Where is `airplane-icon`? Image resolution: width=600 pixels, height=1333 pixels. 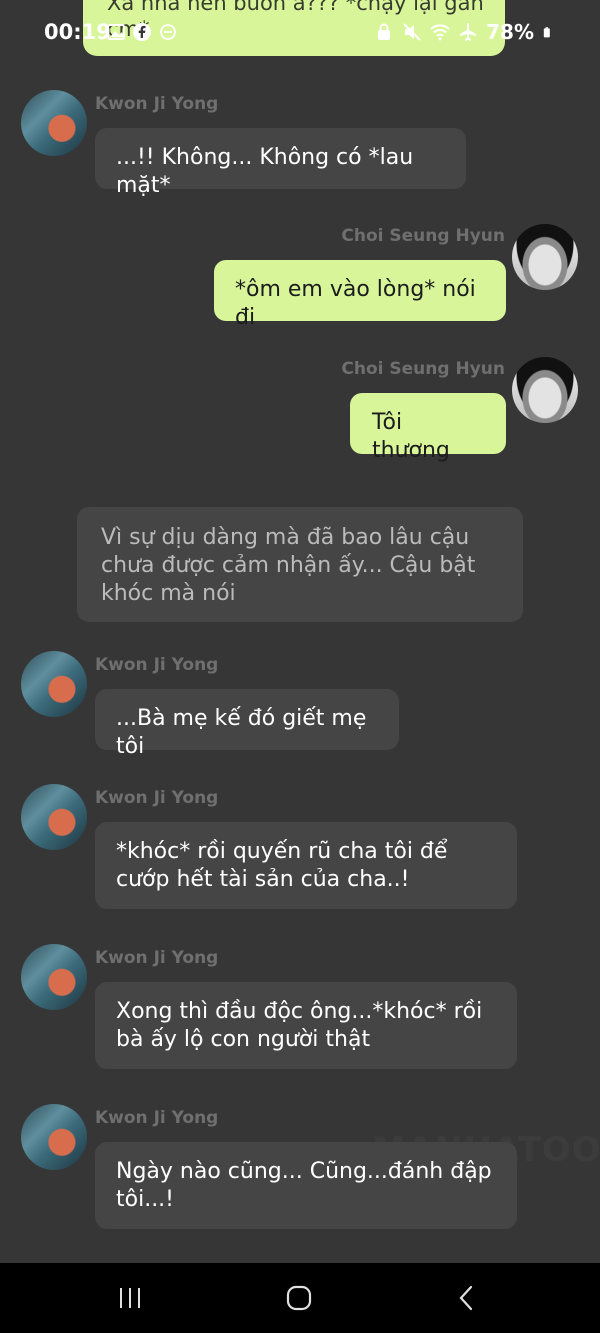 airplane-icon is located at coordinates (468, 32).